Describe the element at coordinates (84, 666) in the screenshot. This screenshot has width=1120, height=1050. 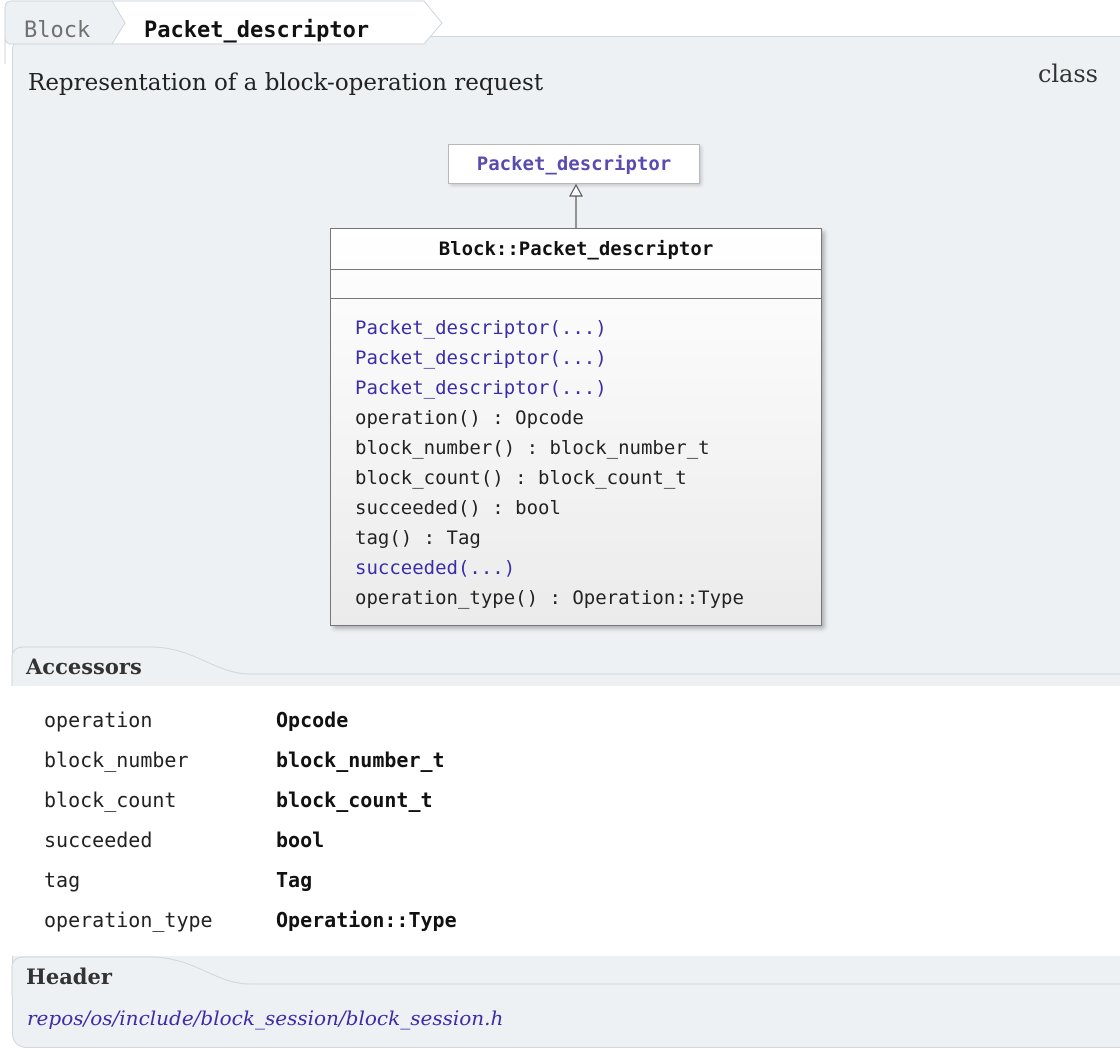
I see `accessors-title: Accessors` at that location.